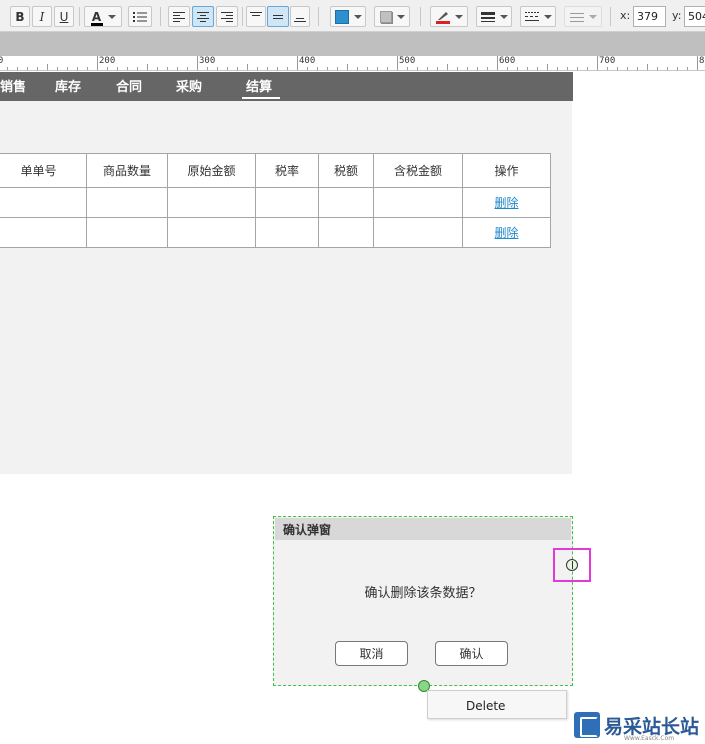  I want to click on line-color-bar, so click(442, 22).